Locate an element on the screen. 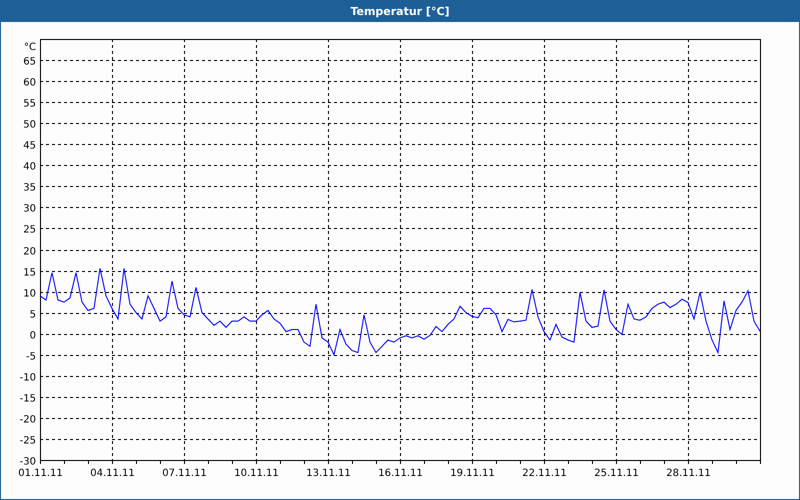  x-axis-label: 10.11.11 is located at coordinates (256, 473).